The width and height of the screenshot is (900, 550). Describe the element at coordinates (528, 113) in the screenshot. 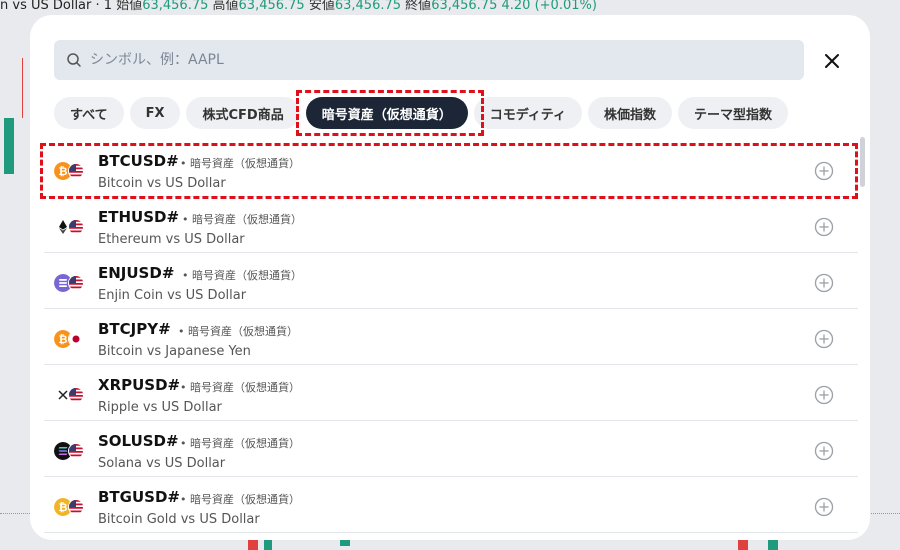

I see `tab-commodity: コモディティ` at that location.